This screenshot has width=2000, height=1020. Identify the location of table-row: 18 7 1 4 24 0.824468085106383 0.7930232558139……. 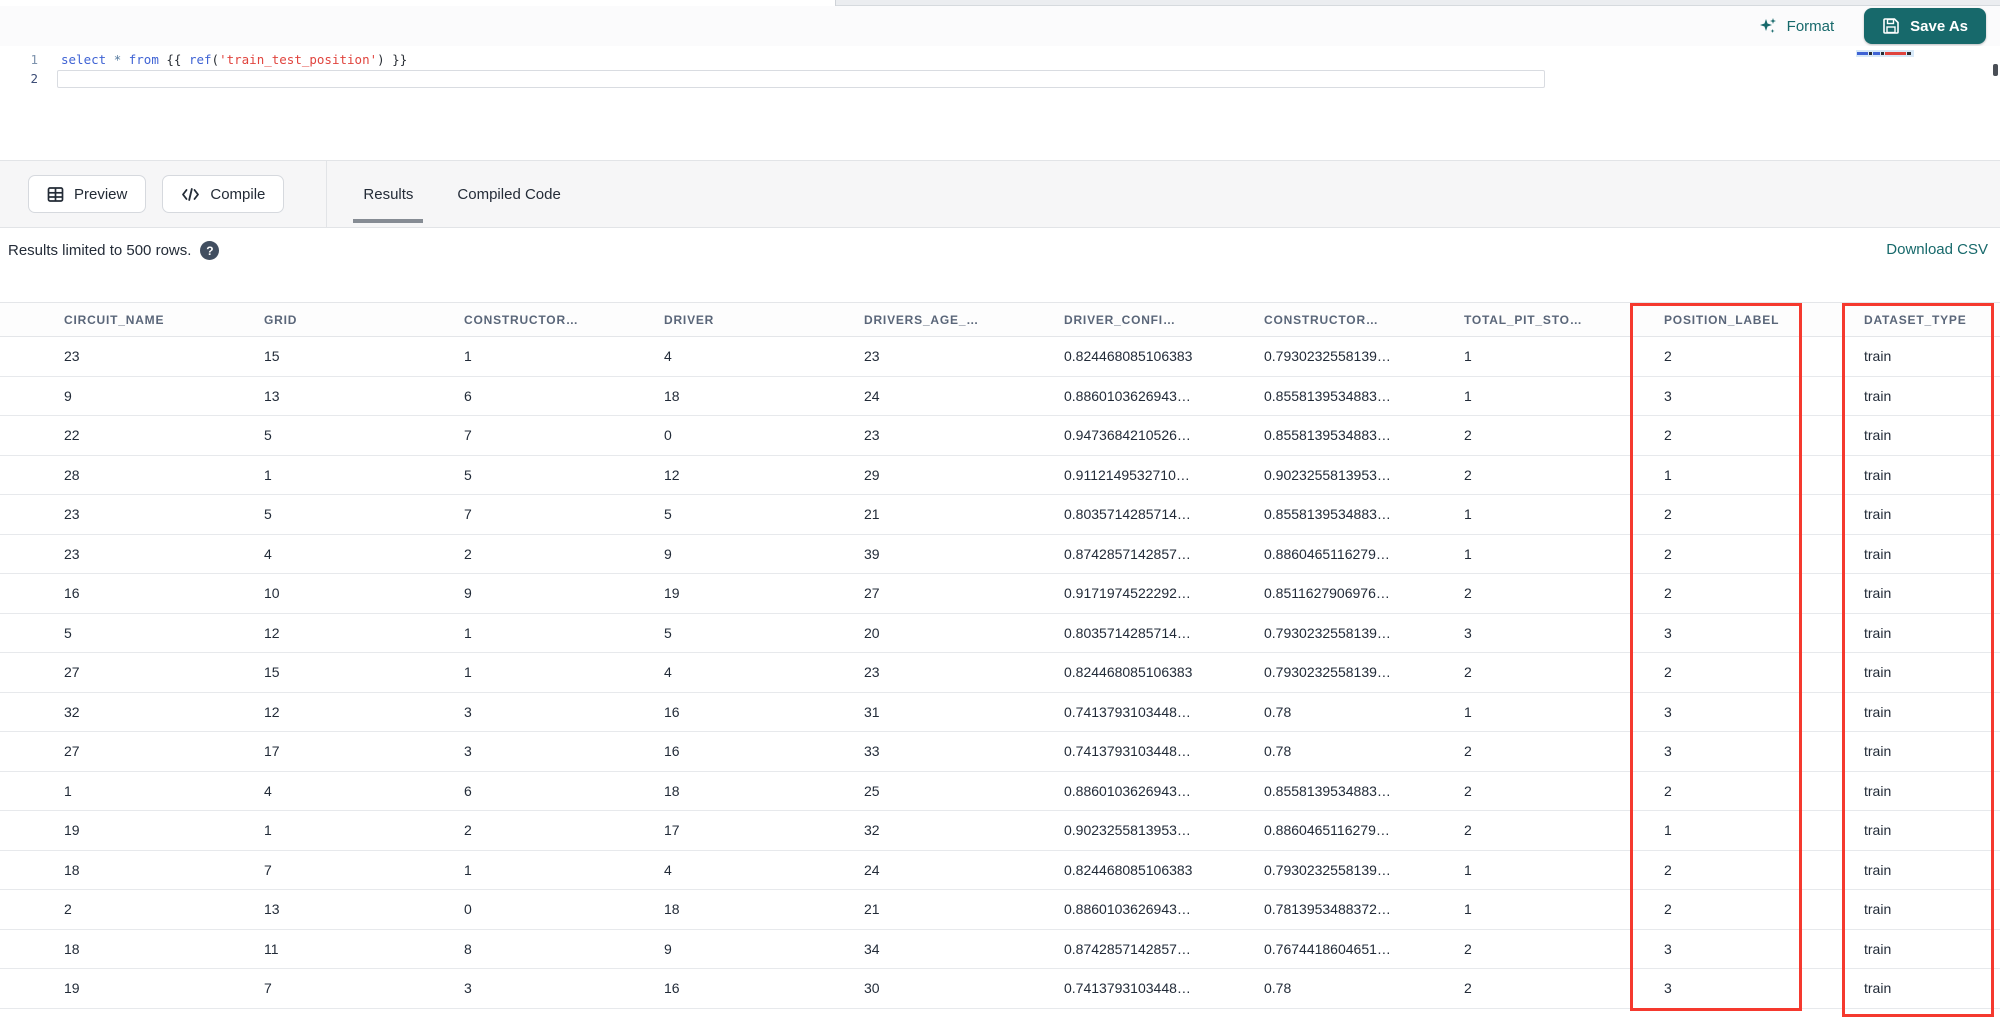
(1000, 870).